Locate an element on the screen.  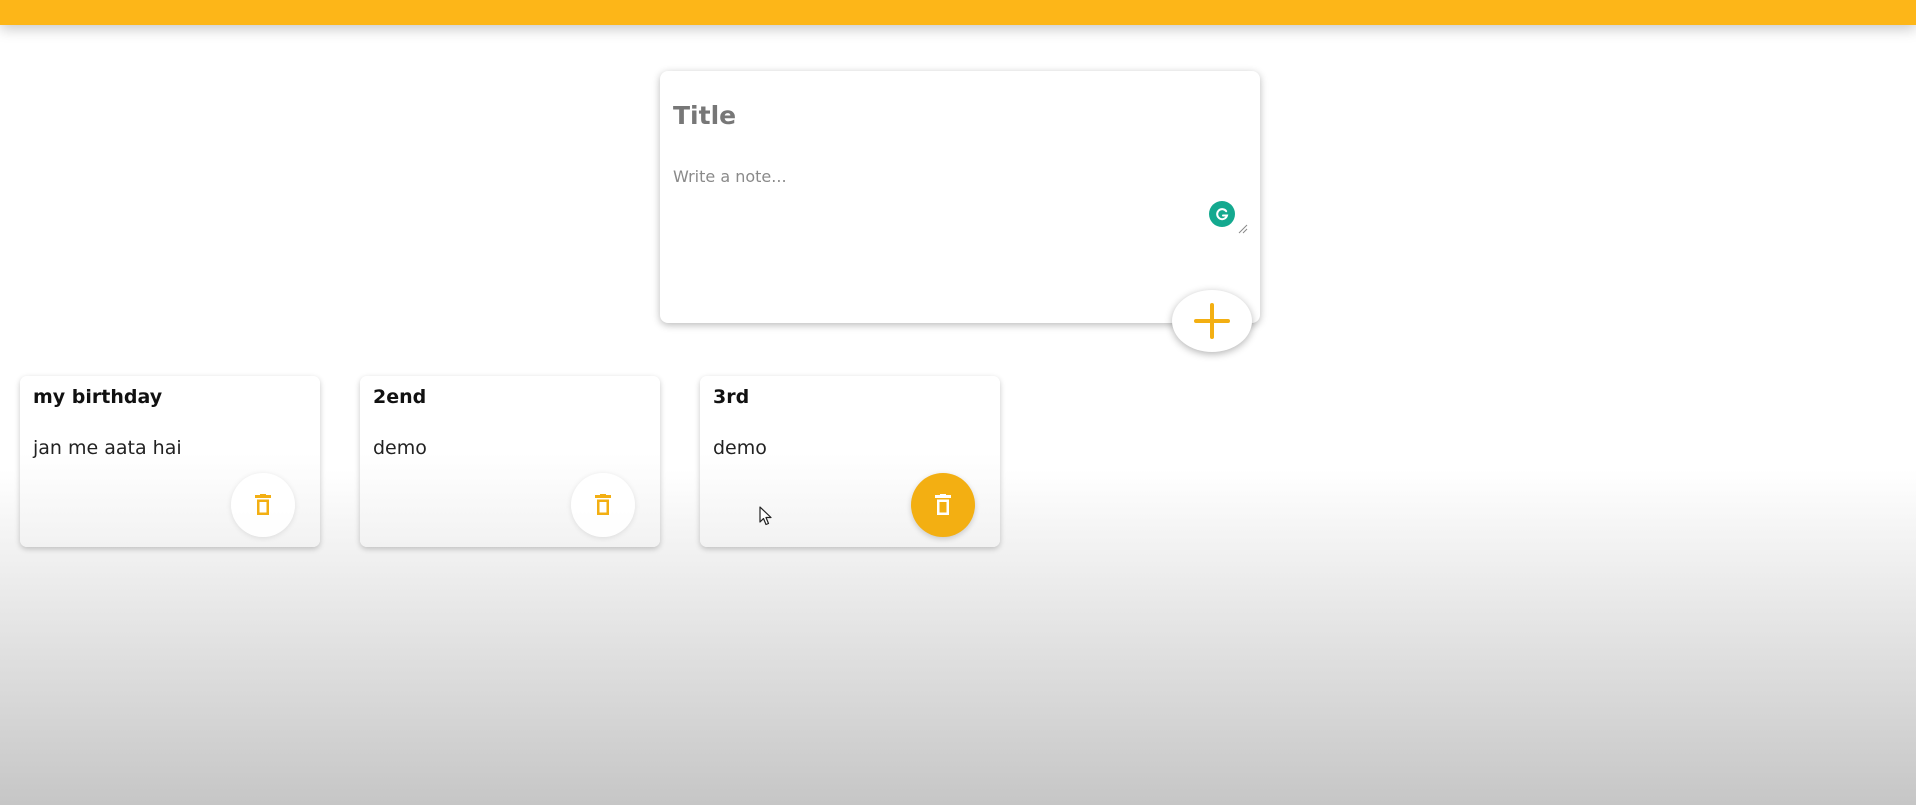
note-card: 2end demo is located at coordinates (510, 461).